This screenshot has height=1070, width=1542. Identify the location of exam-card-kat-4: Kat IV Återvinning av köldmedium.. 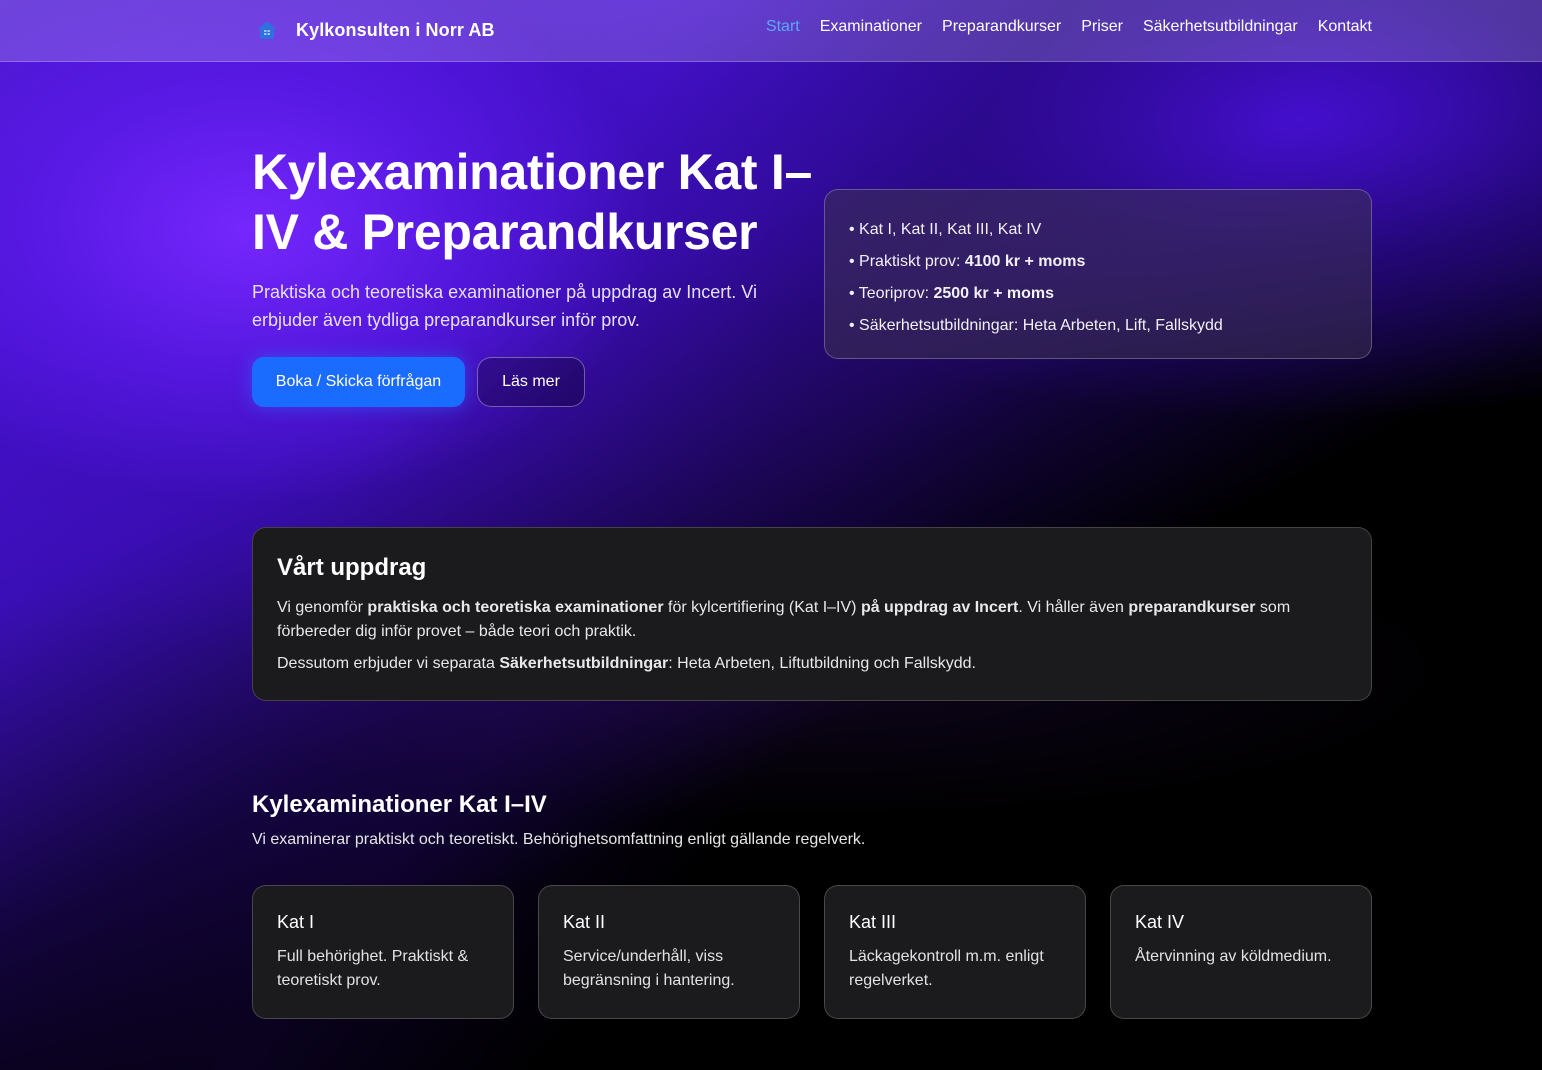
(1241, 952).